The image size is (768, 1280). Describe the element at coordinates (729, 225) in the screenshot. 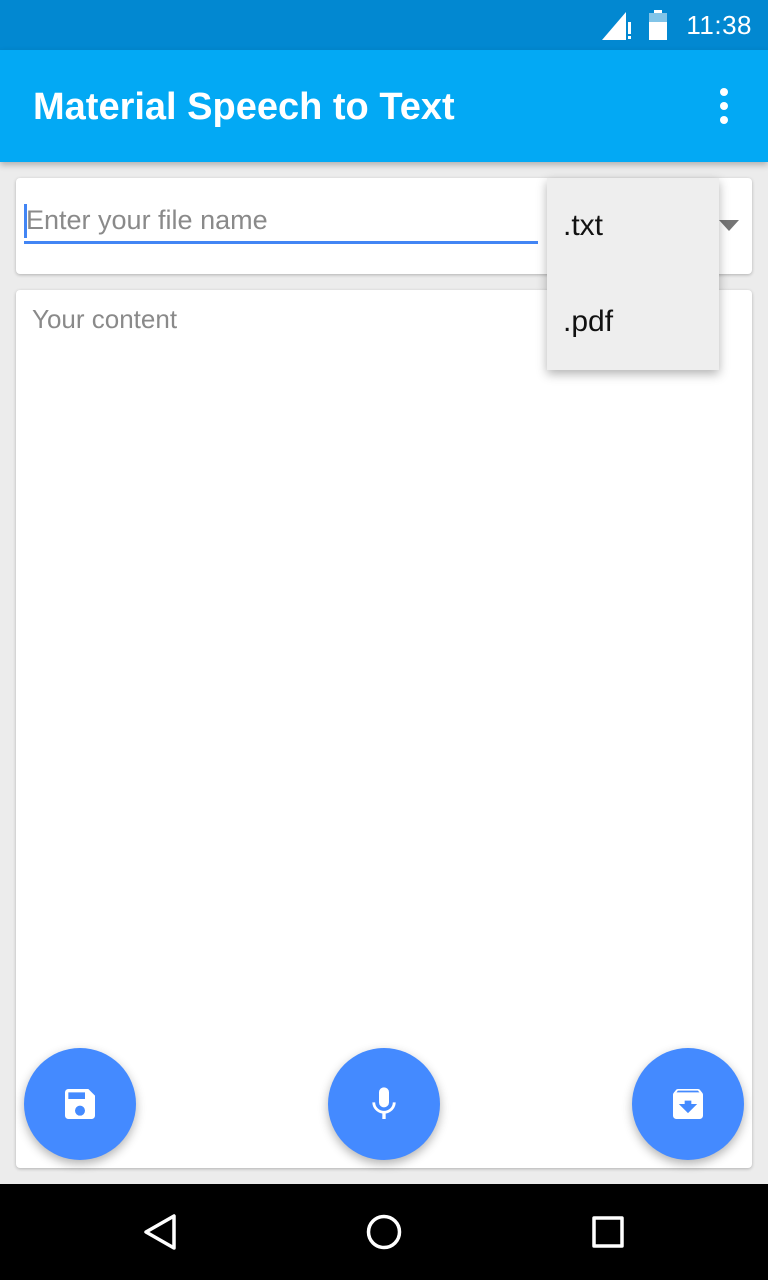

I see `dropdown-arrow-icon` at that location.